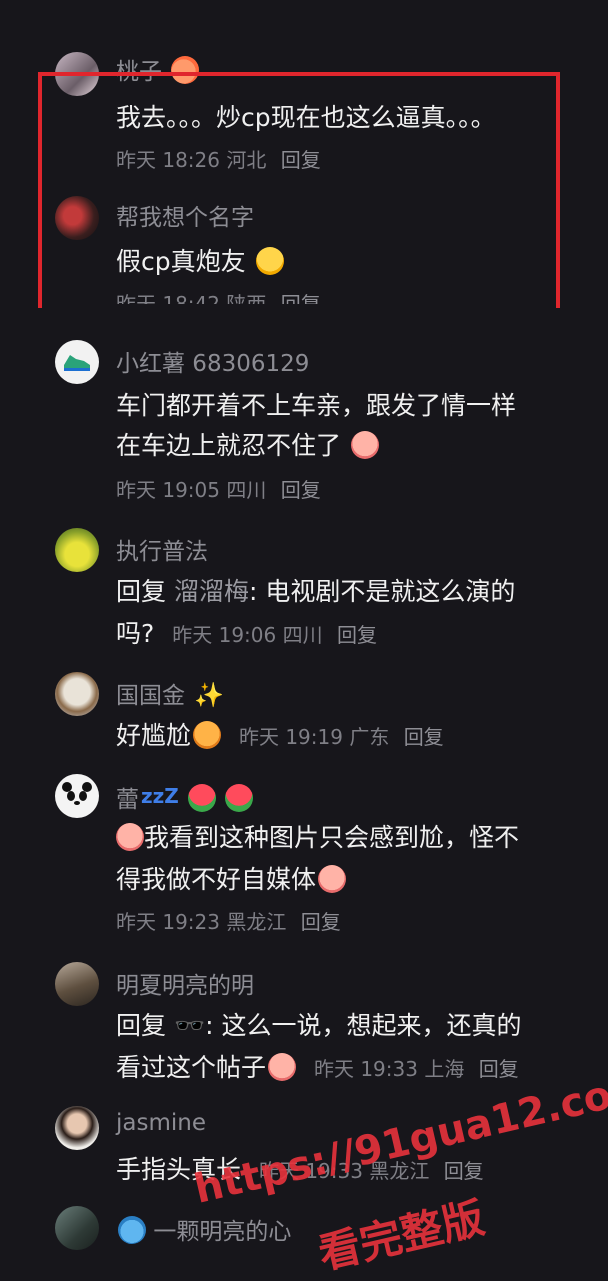  I want to click on comment-time: 昨天 19:05, so click(168, 490).